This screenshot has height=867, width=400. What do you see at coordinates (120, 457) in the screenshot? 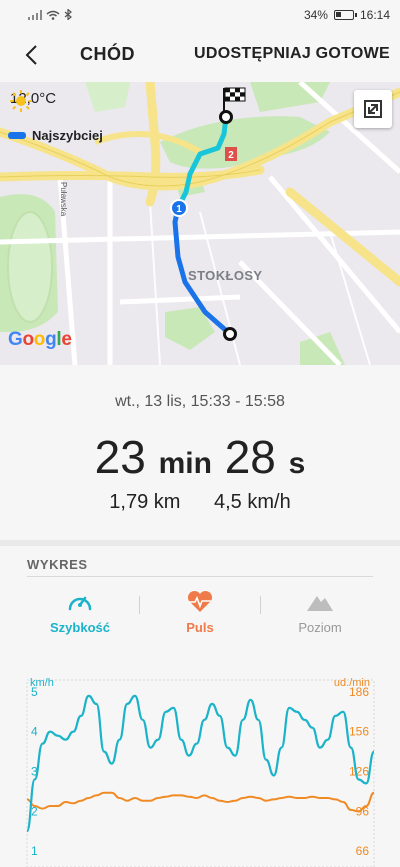
I see `duration-minutes: 23` at bounding box center [120, 457].